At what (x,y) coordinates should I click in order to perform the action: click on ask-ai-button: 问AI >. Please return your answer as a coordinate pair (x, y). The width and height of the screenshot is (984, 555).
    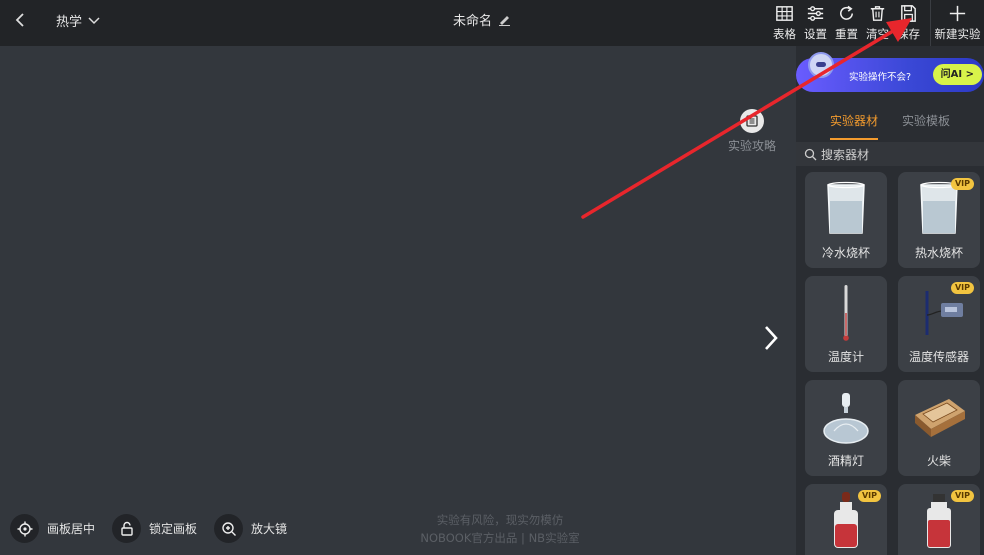
    Looking at the image, I should click on (957, 74).